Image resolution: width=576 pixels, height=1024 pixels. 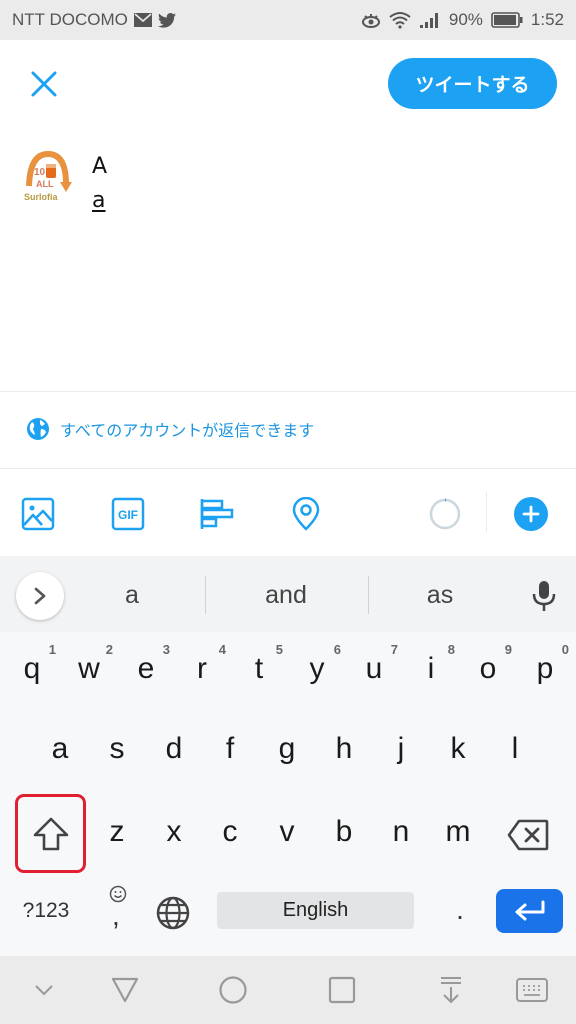 What do you see at coordinates (125, 990) in the screenshot?
I see `back-button` at bounding box center [125, 990].